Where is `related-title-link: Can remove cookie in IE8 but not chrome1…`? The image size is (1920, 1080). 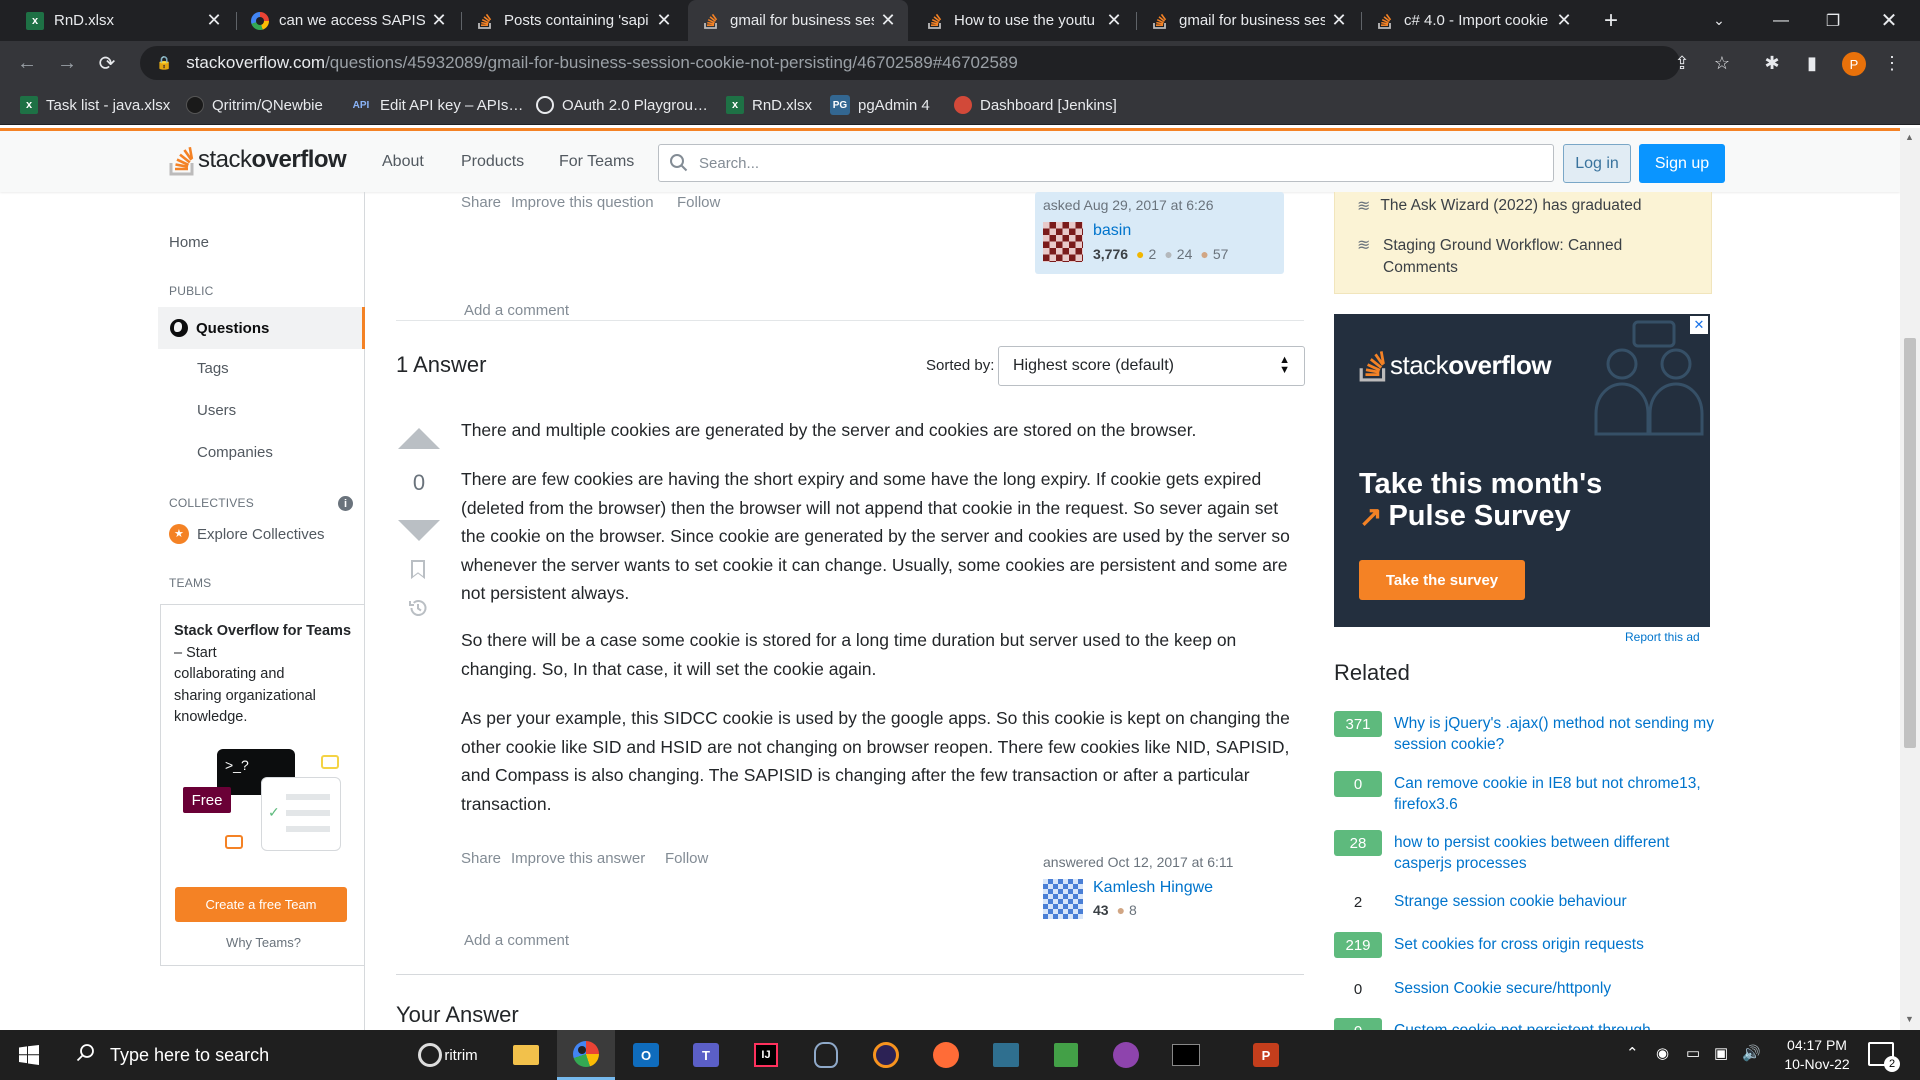 related-title-link: Can remove cookie in IE8 but not chrome1… is located at coordinates (1554, 794).